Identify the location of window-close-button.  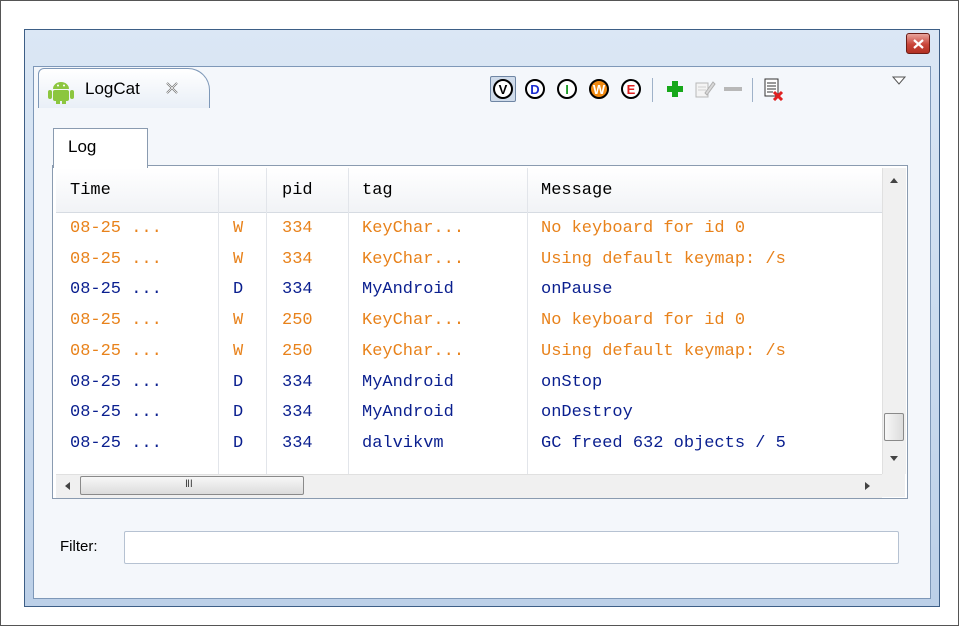
(918, 43).